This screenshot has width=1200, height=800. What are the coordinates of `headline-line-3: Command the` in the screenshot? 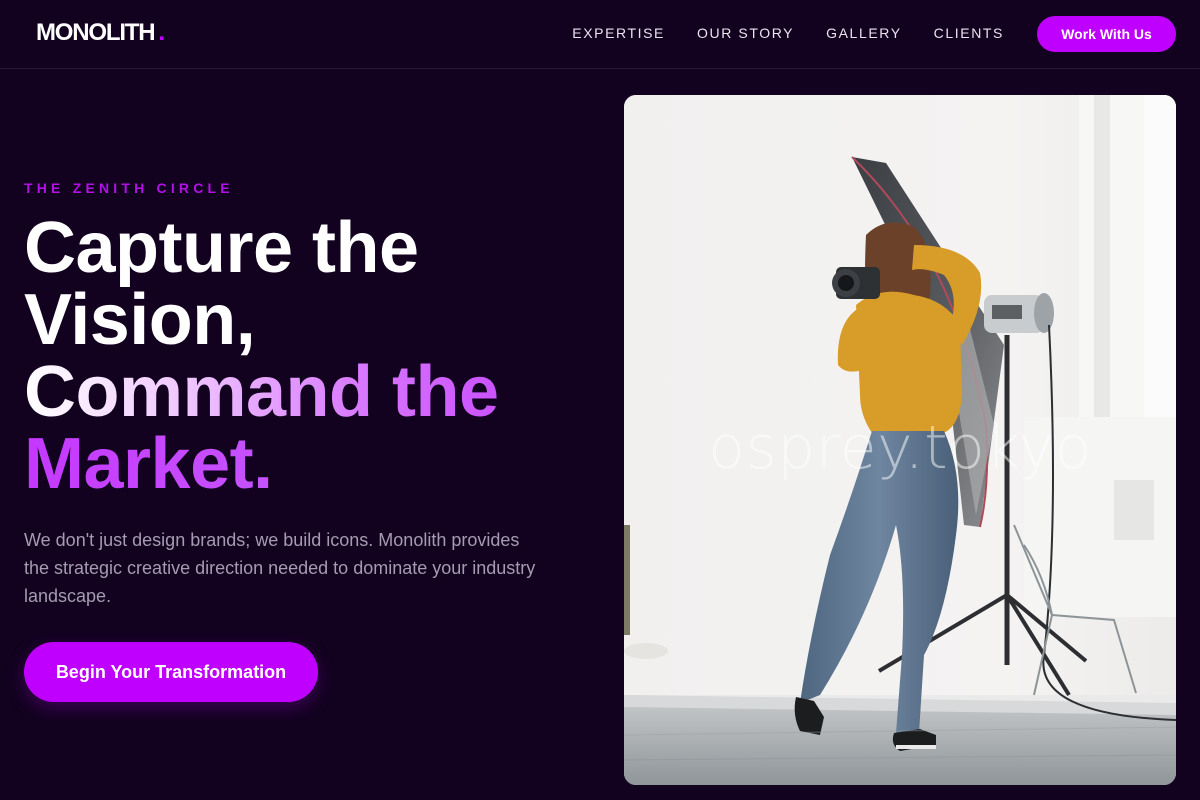 It's located at (304, 392).